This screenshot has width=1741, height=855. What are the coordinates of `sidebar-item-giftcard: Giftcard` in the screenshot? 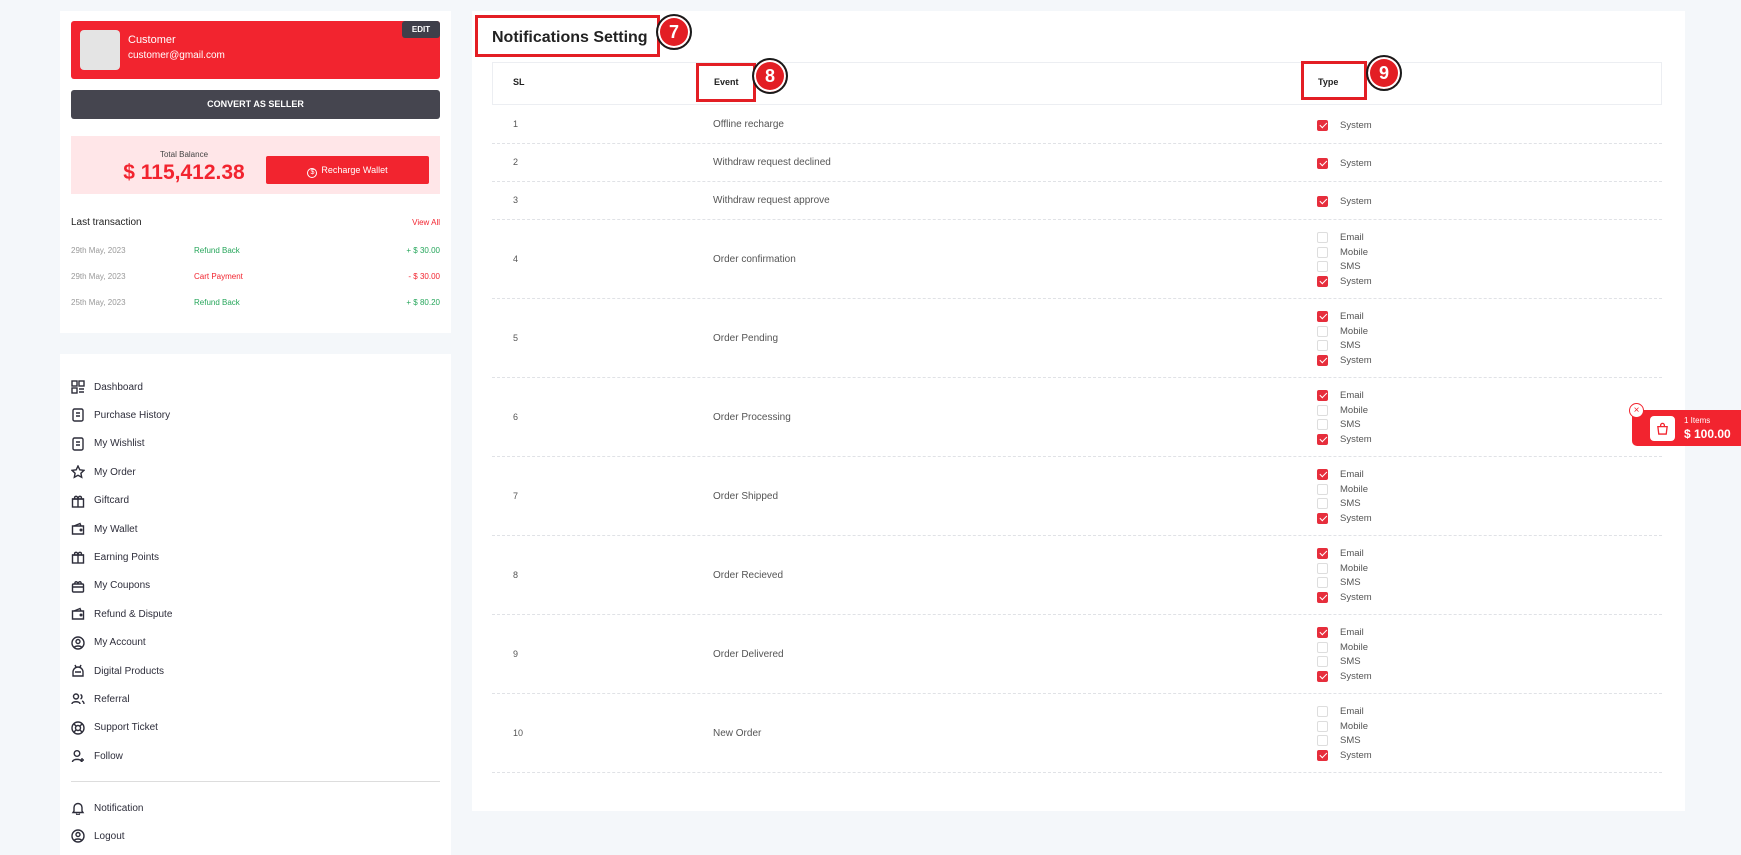 It's located at (100, 501).